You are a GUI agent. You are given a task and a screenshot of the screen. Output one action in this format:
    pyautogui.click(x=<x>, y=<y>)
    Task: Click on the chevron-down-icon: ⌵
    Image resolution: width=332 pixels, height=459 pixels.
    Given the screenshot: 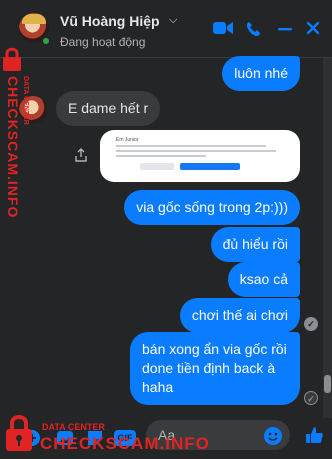 What is the action you would take?
    pyautogui.click(x=173, y=20)
    